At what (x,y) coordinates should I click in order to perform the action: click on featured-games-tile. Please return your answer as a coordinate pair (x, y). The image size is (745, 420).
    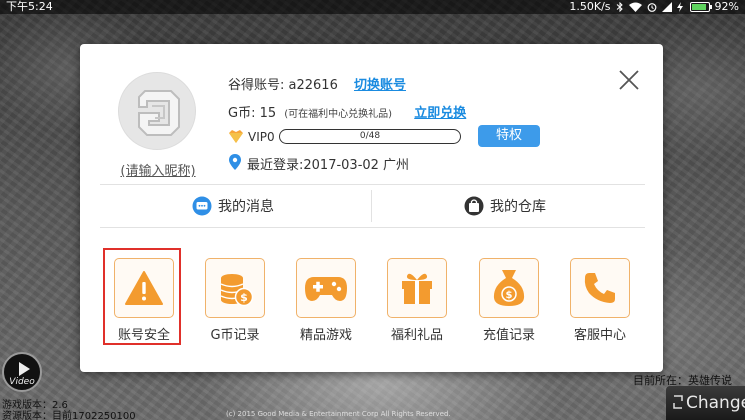
    Looking at the image, I should click on (326, 288).